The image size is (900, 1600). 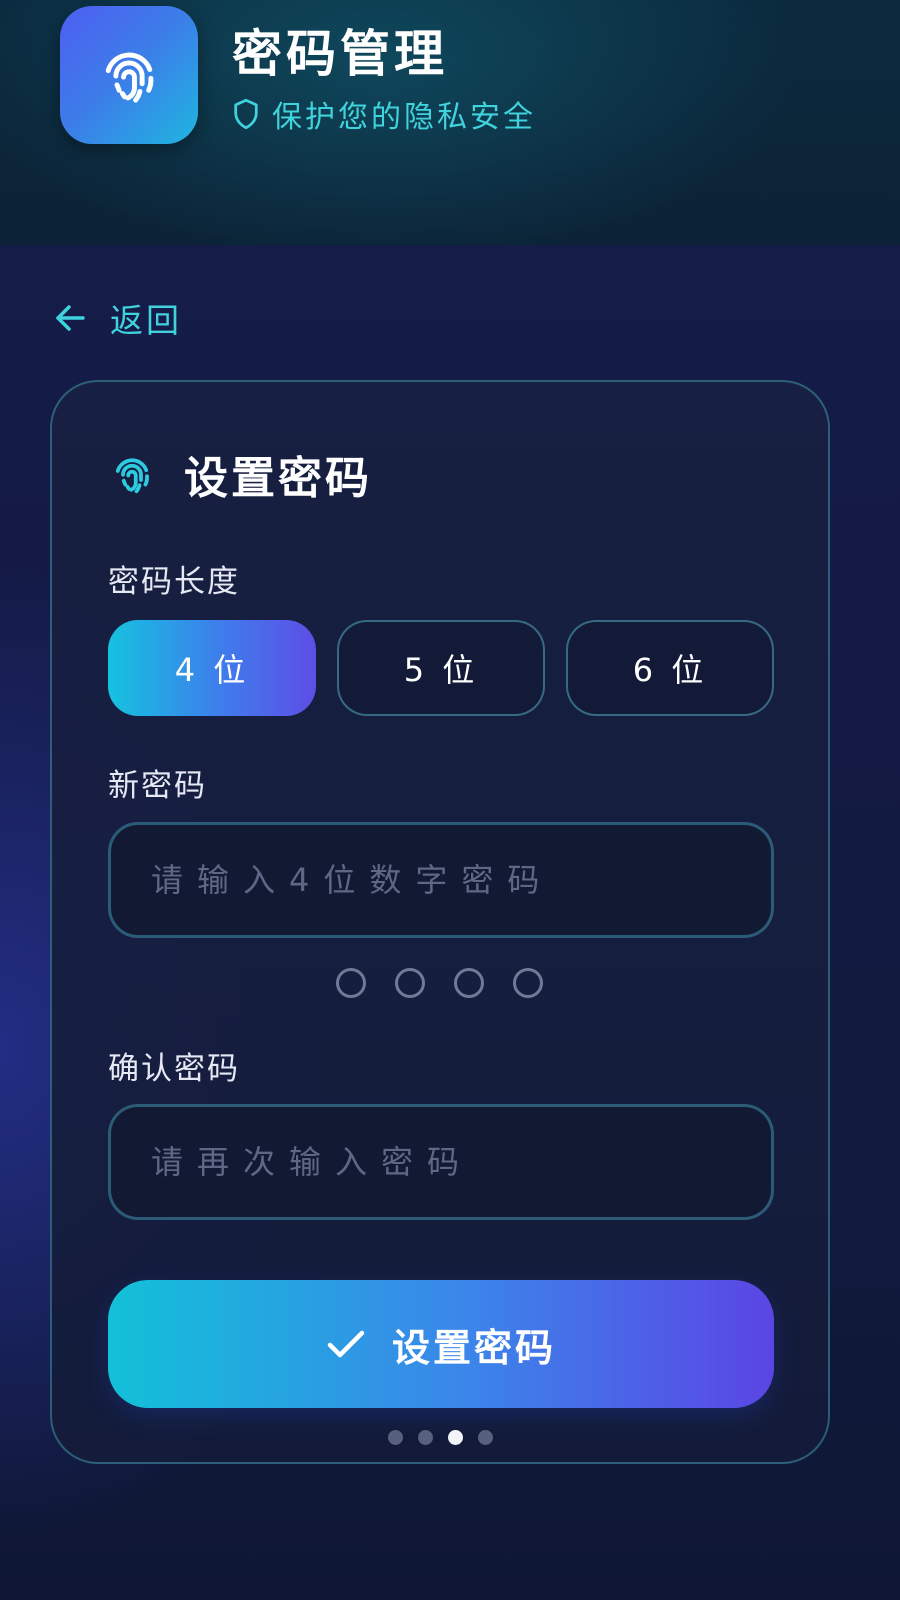 I want to click on password-length-label: 密码长度, so click(x=174, y=582).